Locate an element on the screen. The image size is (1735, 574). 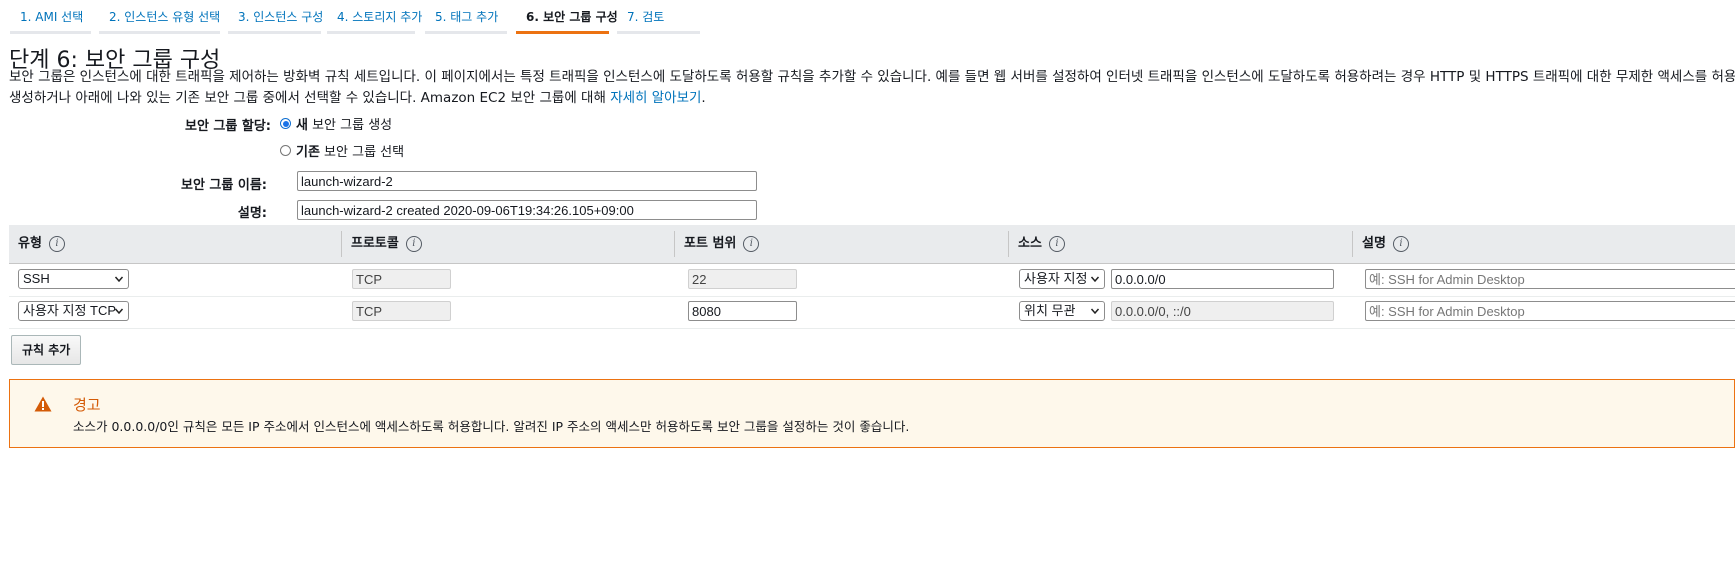
warning-title: 경고 is located at coordinates (87, 405).